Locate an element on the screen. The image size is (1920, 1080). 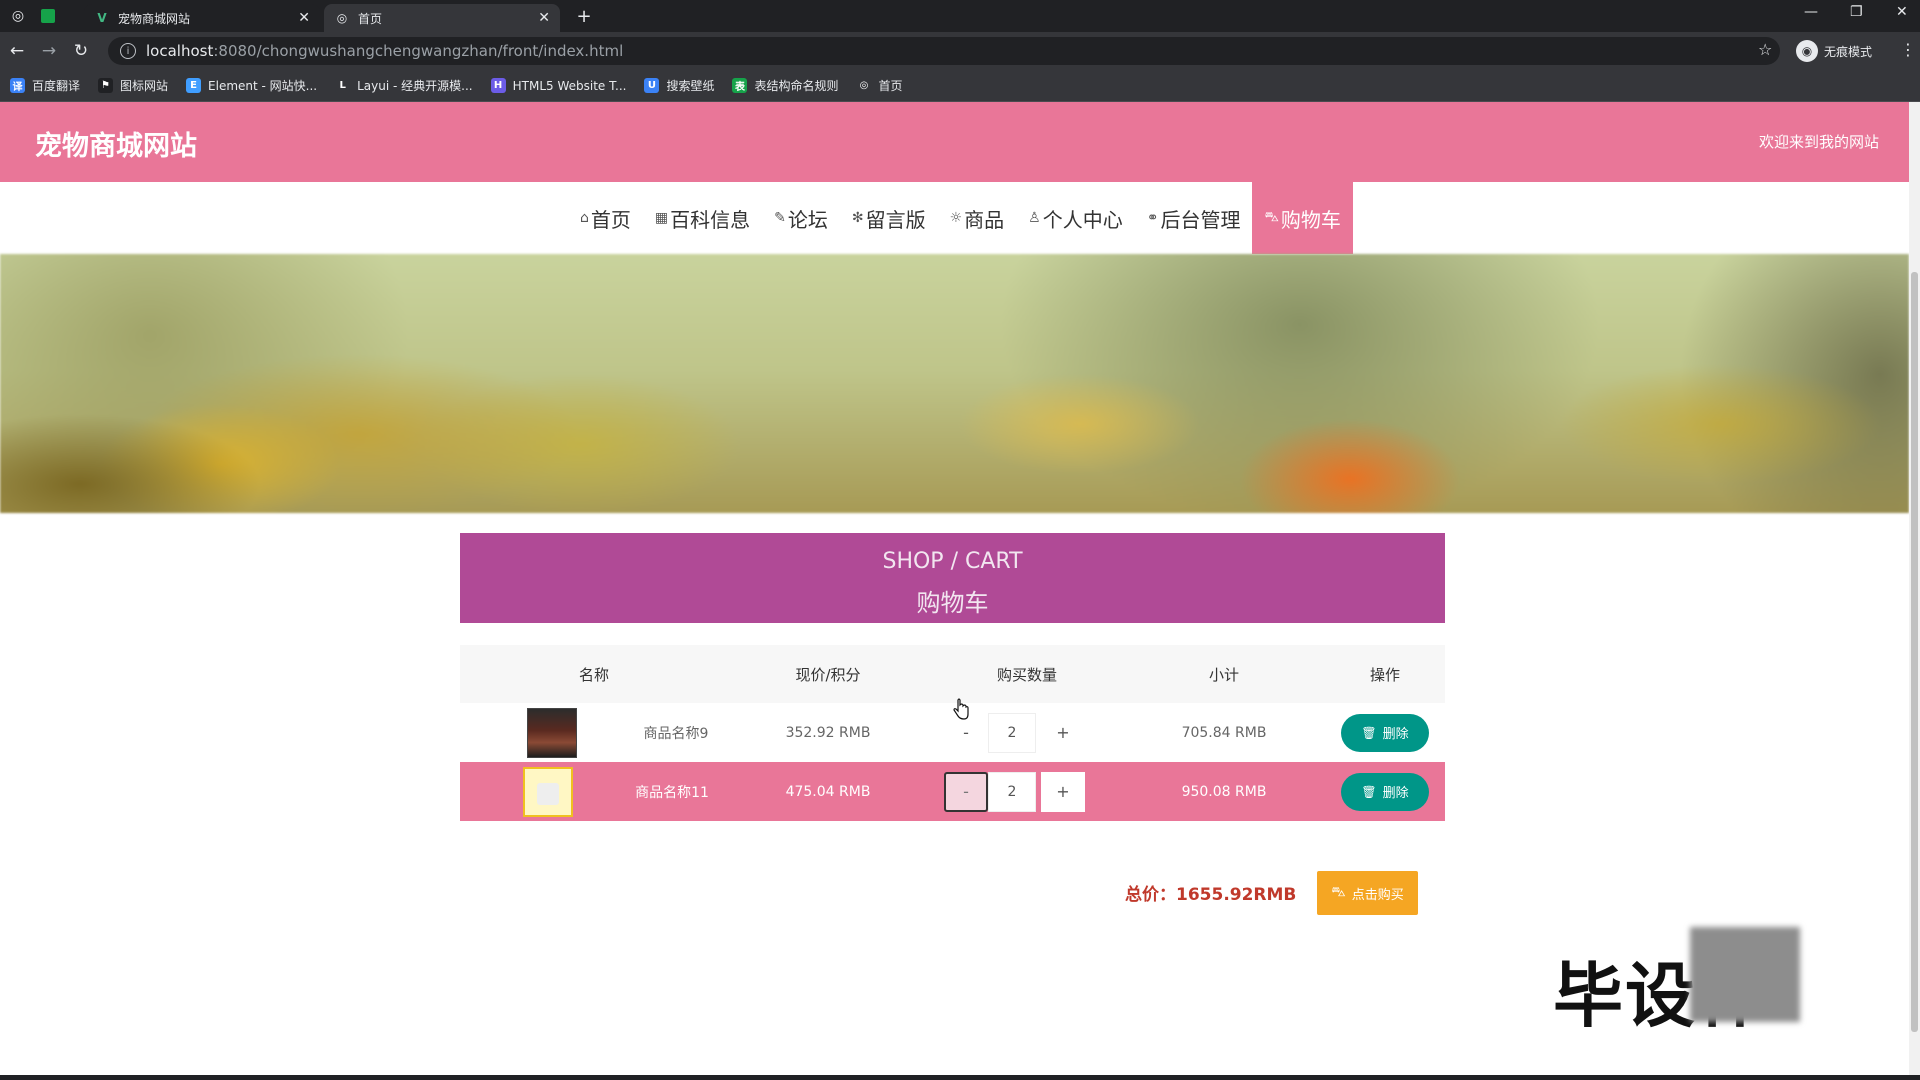
nav-item-label: 购物车 is located at coordinates (1310, 219).